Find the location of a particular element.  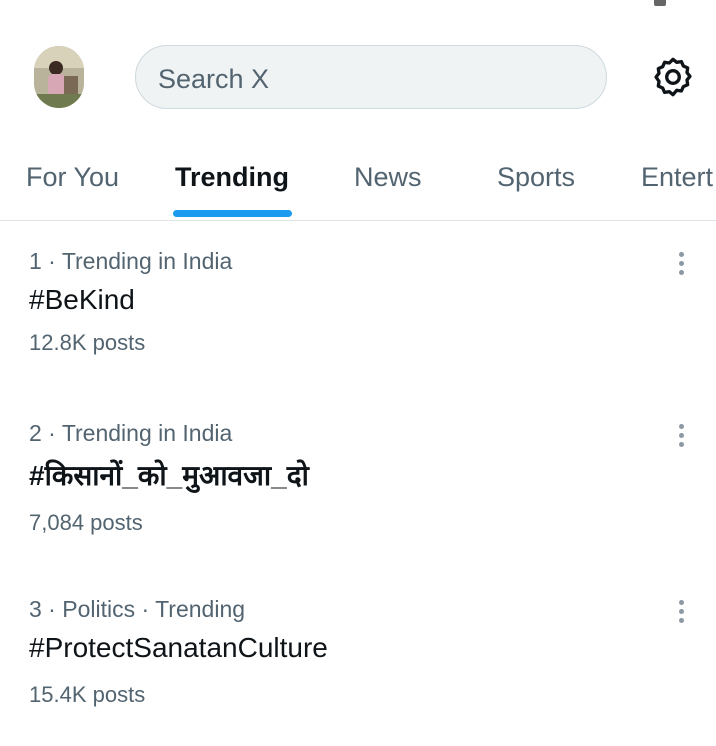

search-placeholder: Search X is located at coordinates (214, 79).